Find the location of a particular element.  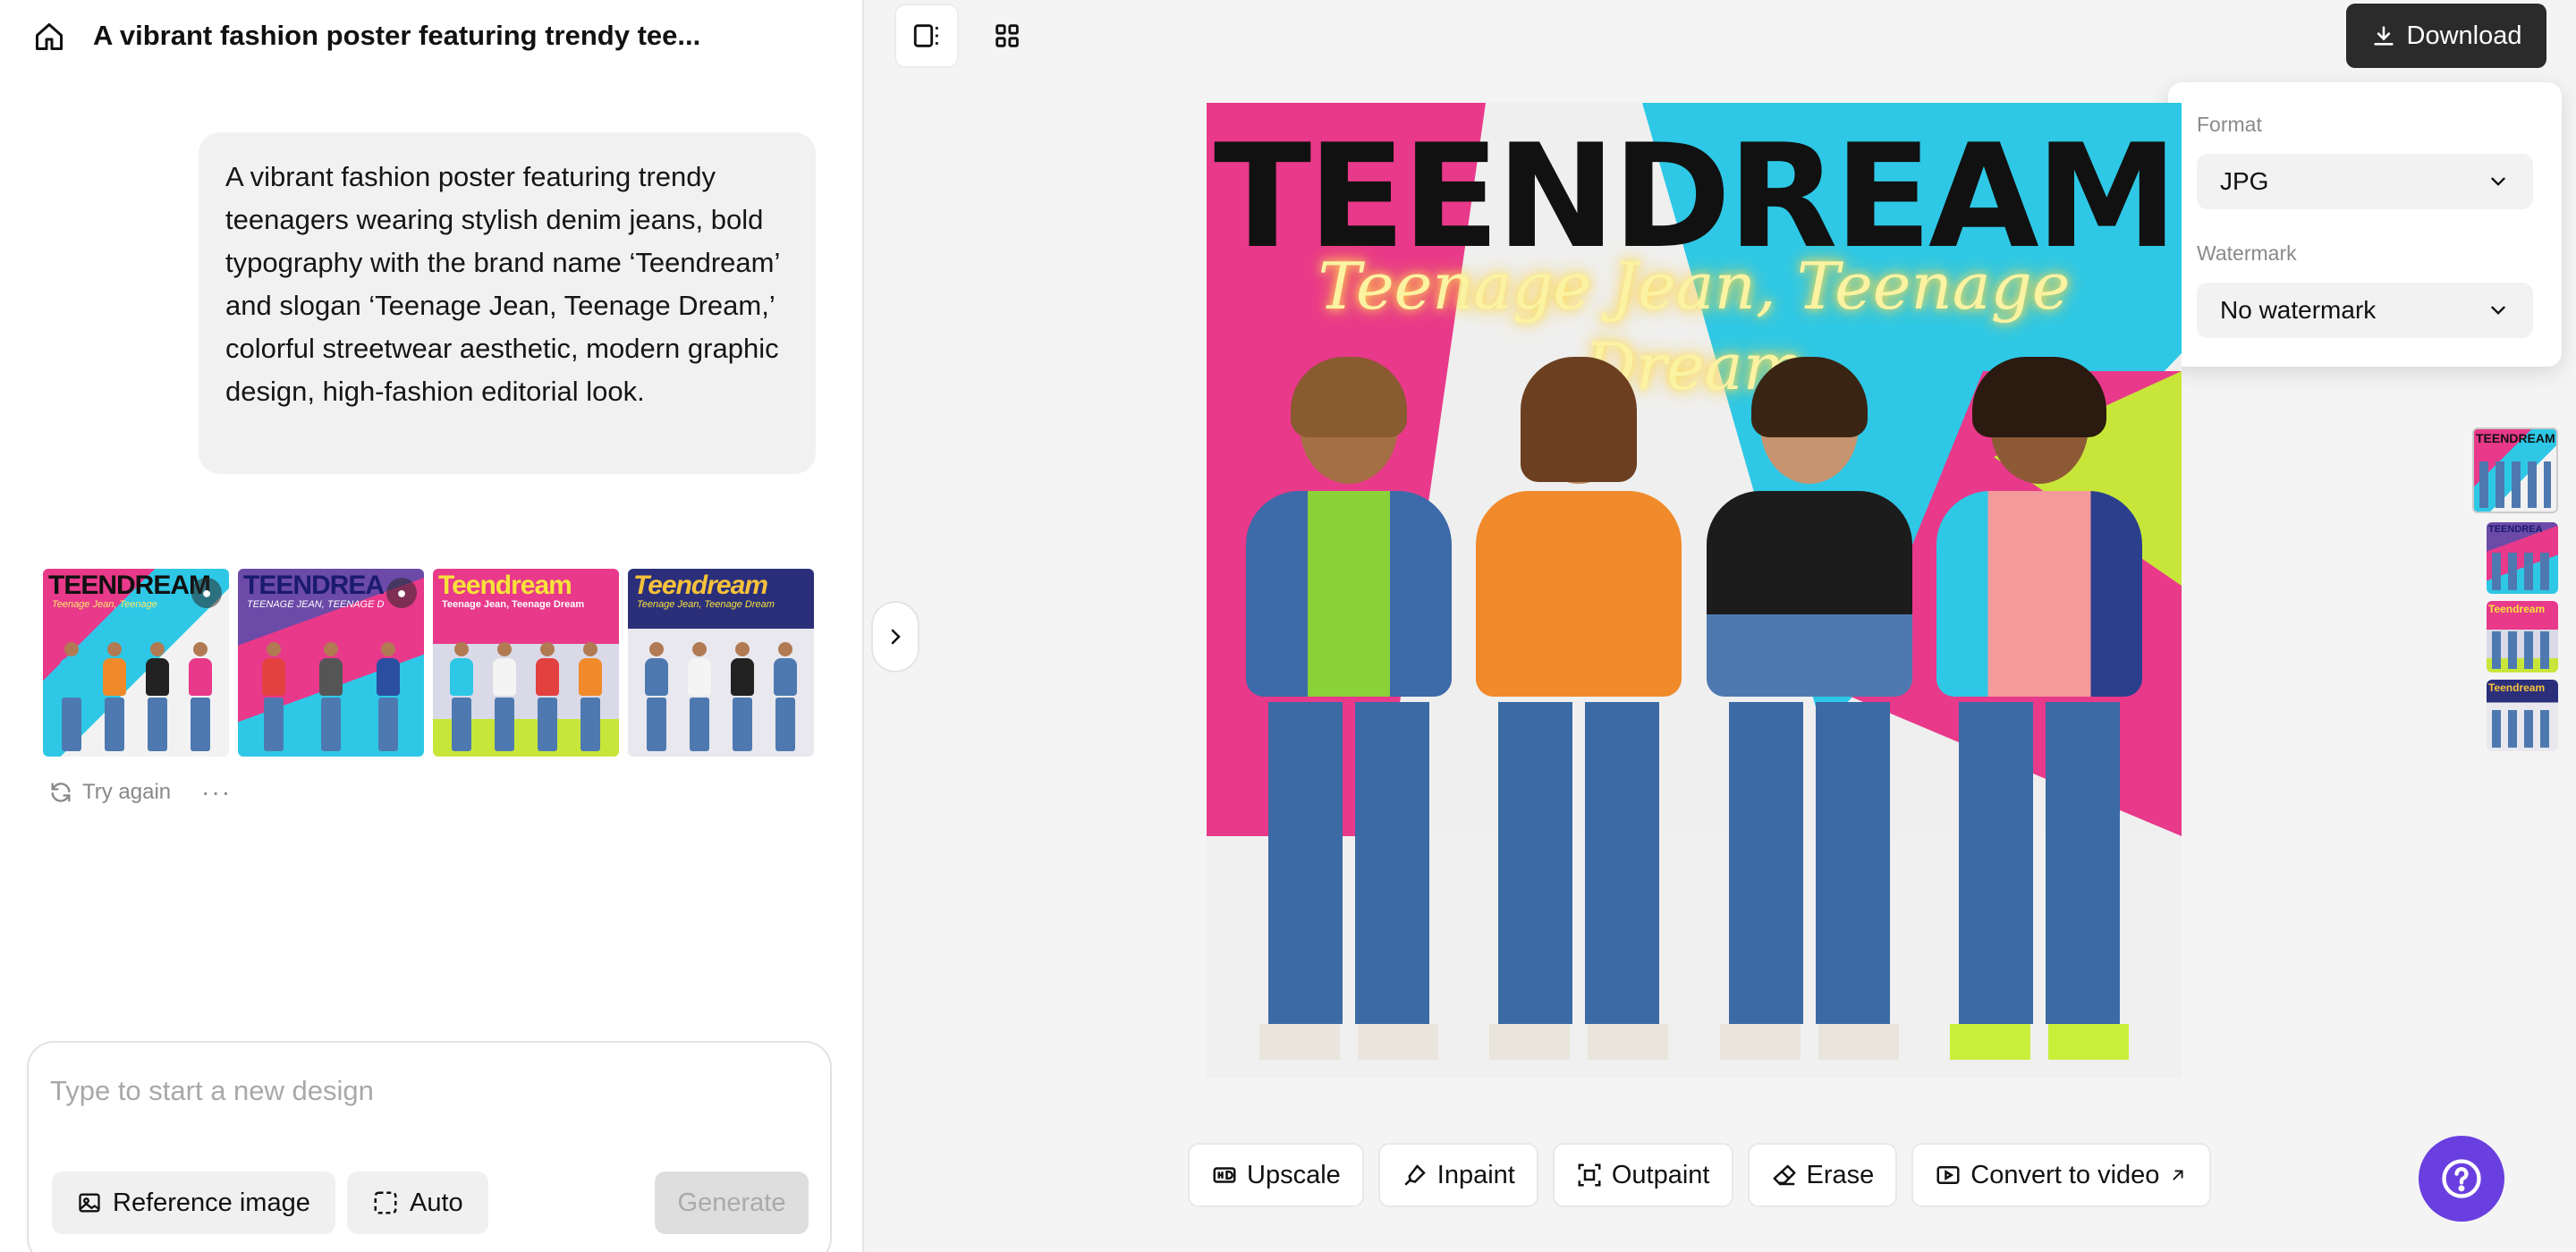

try-again-label: Try again is located at coordinates (127, 792).